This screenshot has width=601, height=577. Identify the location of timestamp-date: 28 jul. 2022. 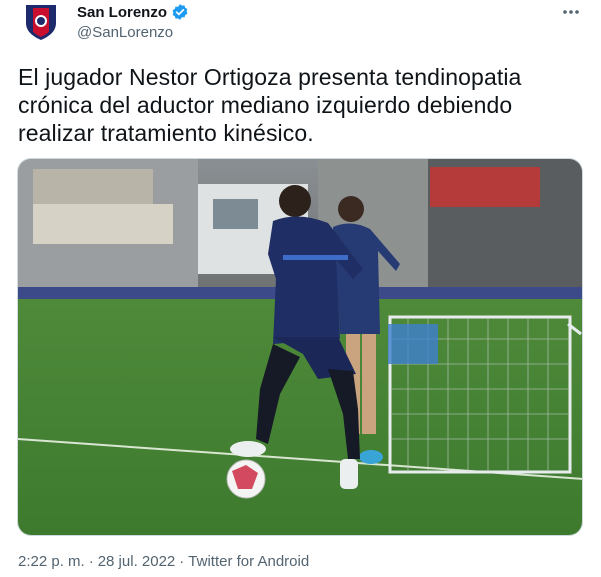
(137, 561).